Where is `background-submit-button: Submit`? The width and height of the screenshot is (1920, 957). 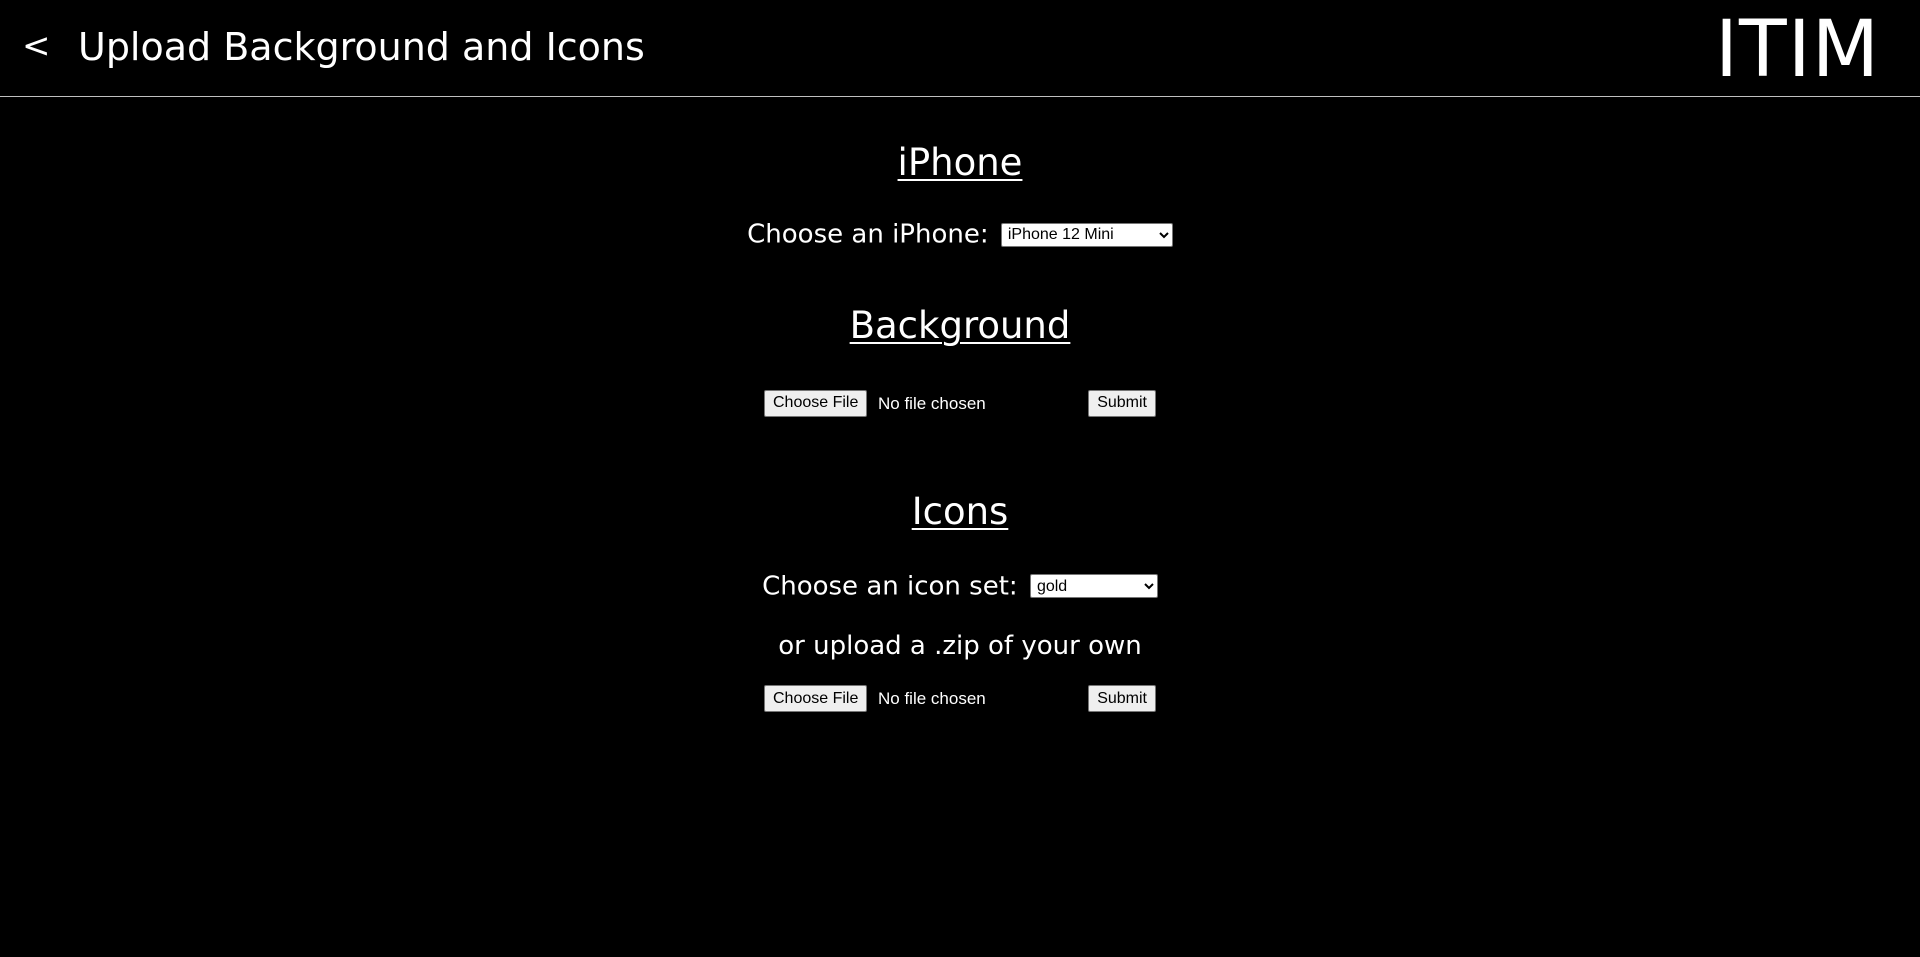 background-submit-button: Submit is located at coordinates (1122, 403).